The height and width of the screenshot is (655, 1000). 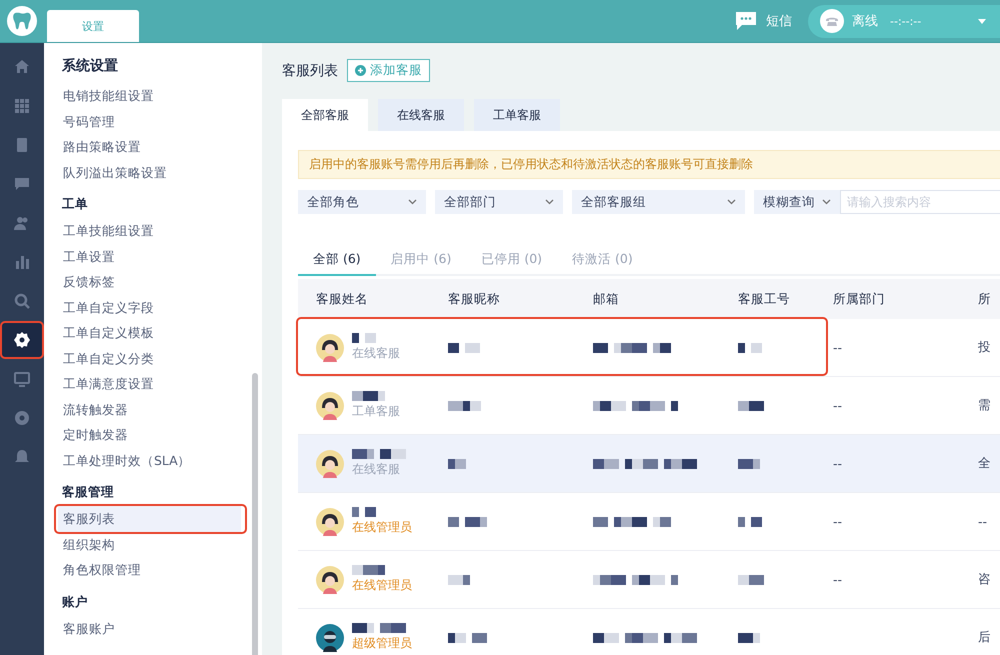 What do you see at coordinates (22, 301) in the screenshot?
I see `search-icon` at bounding box center [22, 301].